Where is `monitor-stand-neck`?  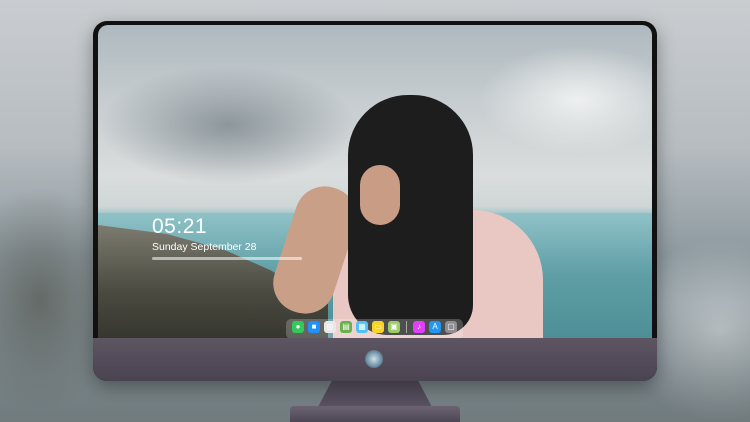 monitor-stand-neck is located at coordinates (375, 394).